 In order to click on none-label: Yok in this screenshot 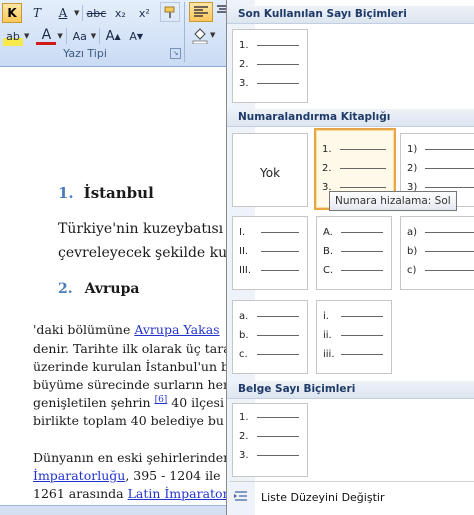, I will do `click(270, 173)`.